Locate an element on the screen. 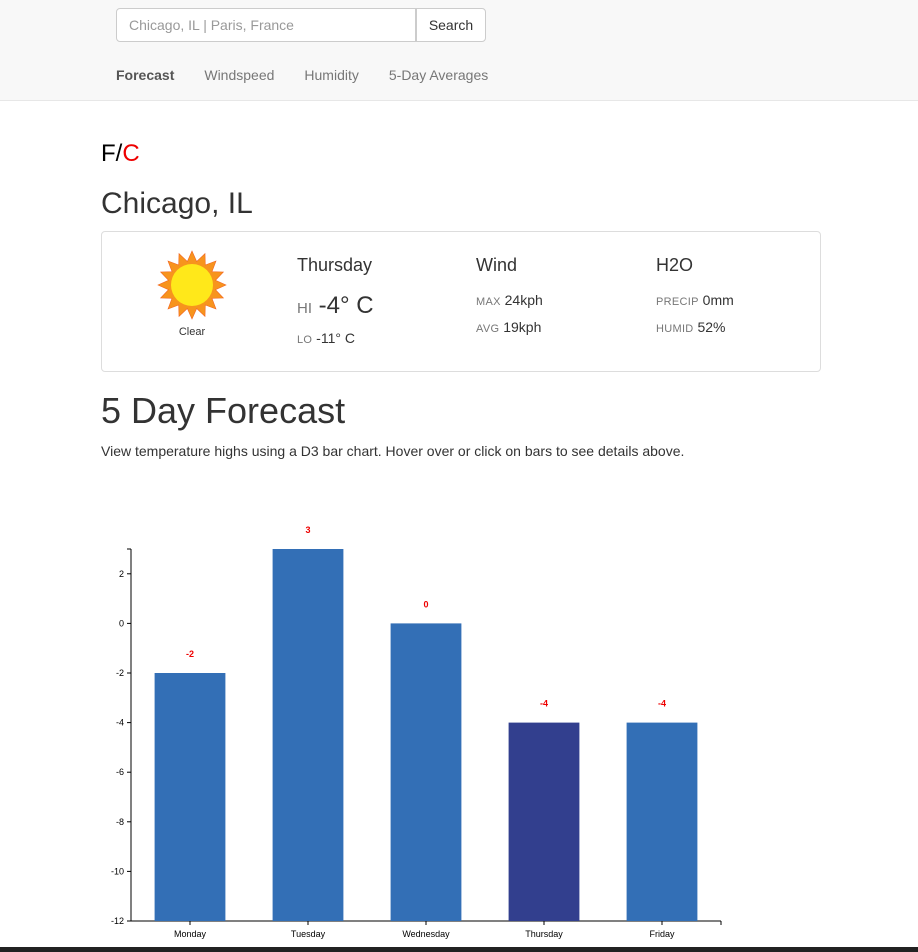 The height and width of the screenshot is (952, 918). tab-forecast: Forecast is located at coordinates (145, 75).